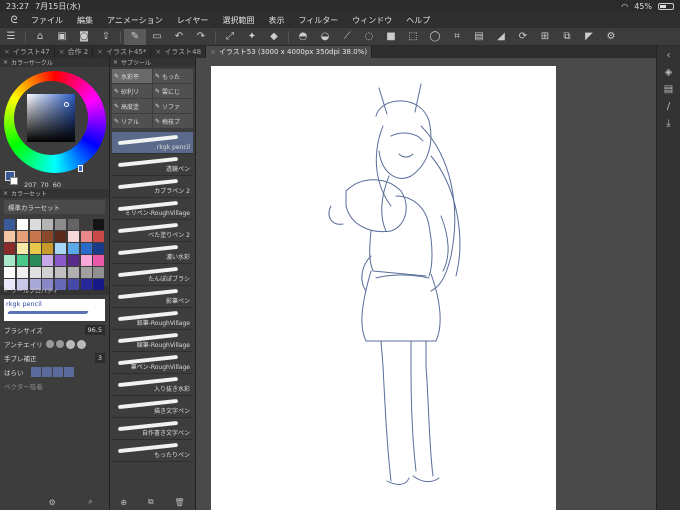 The width and height of the screenshot is (680, 510). Describe the element at coordinates (152, 165) in the screenshot. I see `brush-item: 透鏡ペン` at that location.